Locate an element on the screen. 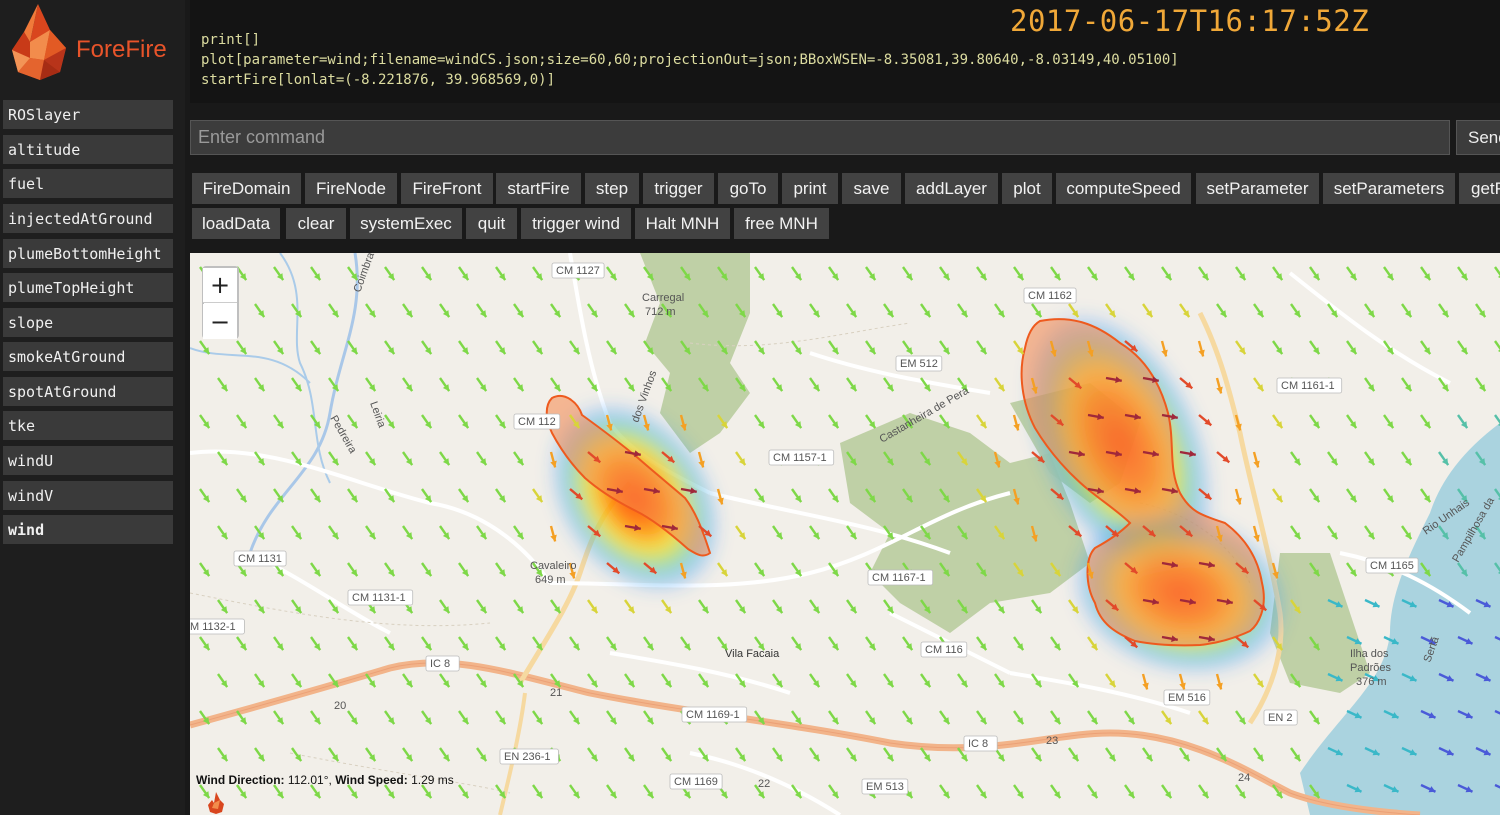 Image resolution: width=1500 pixels, height=815 pixels. wind-direction-label: Wind Direction: is located at coordinates (240, 780).